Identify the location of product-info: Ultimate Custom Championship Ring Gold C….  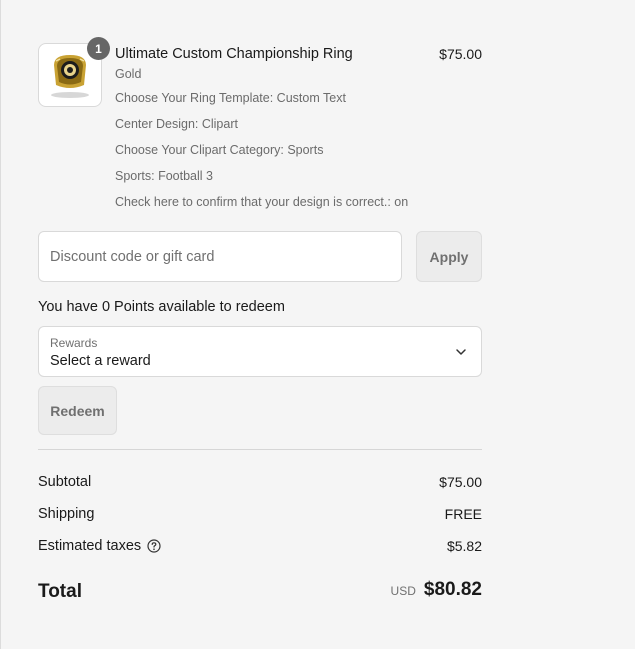
(265, 130).